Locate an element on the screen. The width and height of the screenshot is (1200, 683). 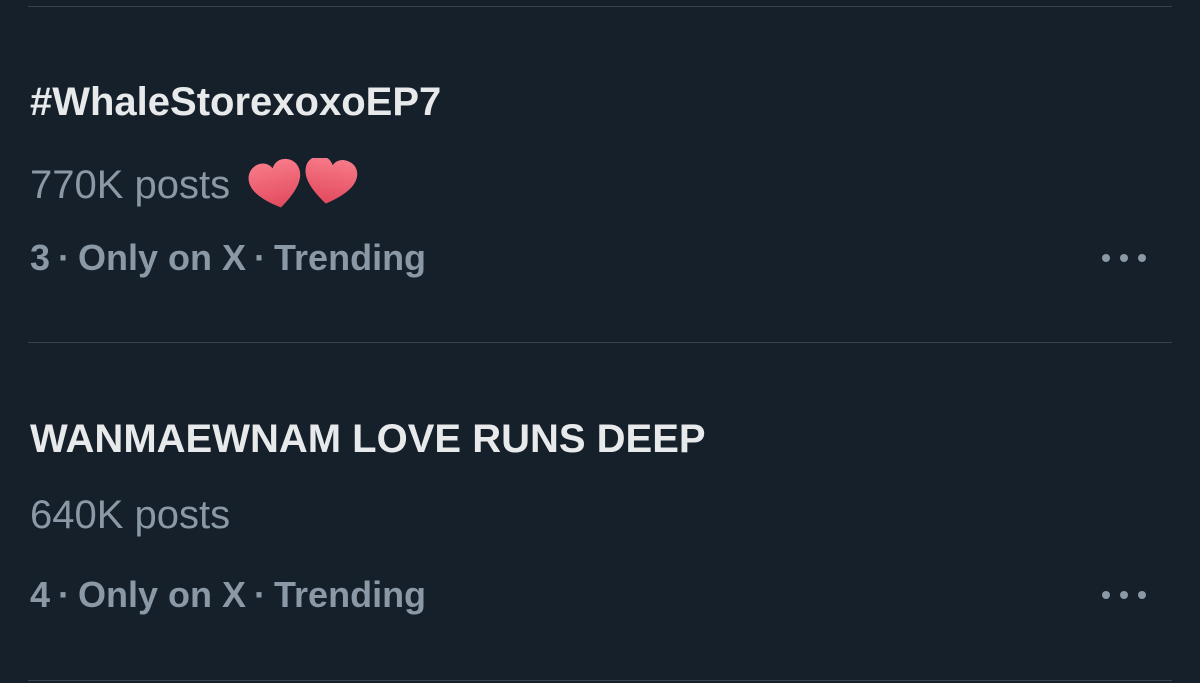
trend-title: #WhaleStorexoxoEP7 is located at coordinates (235, 102).